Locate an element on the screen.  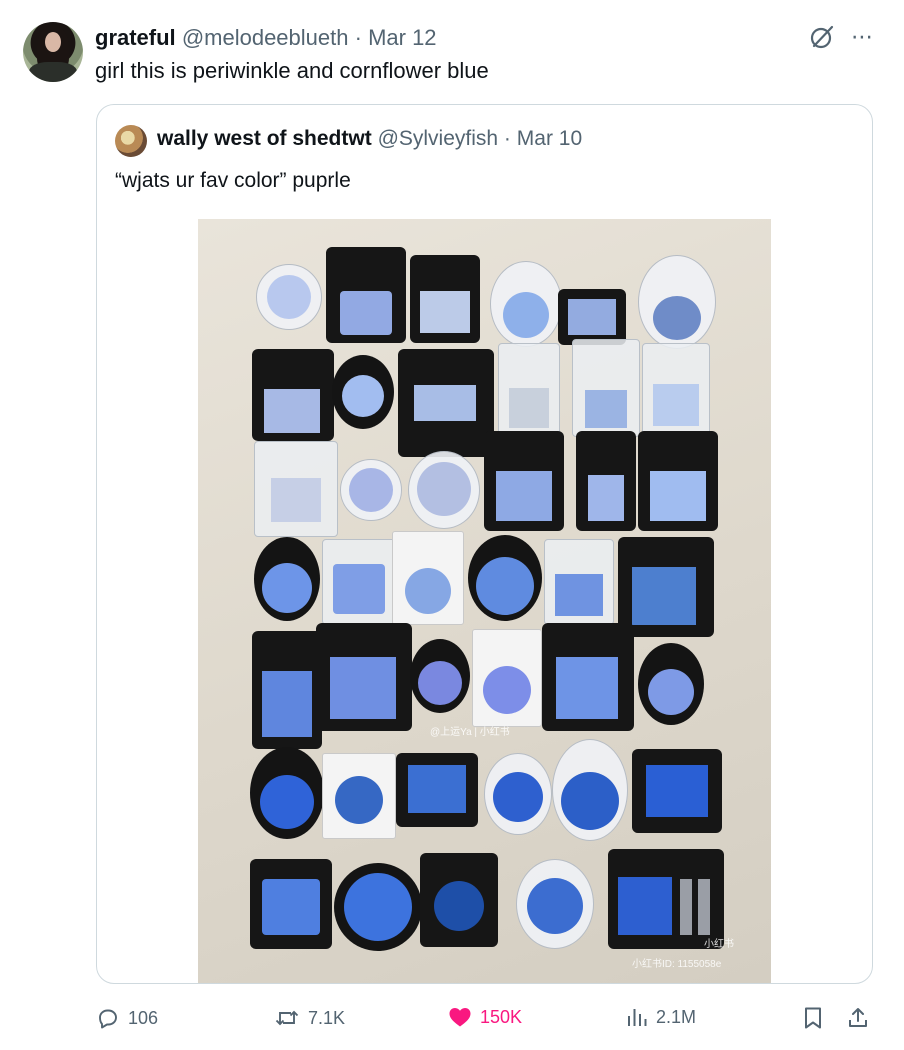
views-icon is located at coordinates (637, 1017).